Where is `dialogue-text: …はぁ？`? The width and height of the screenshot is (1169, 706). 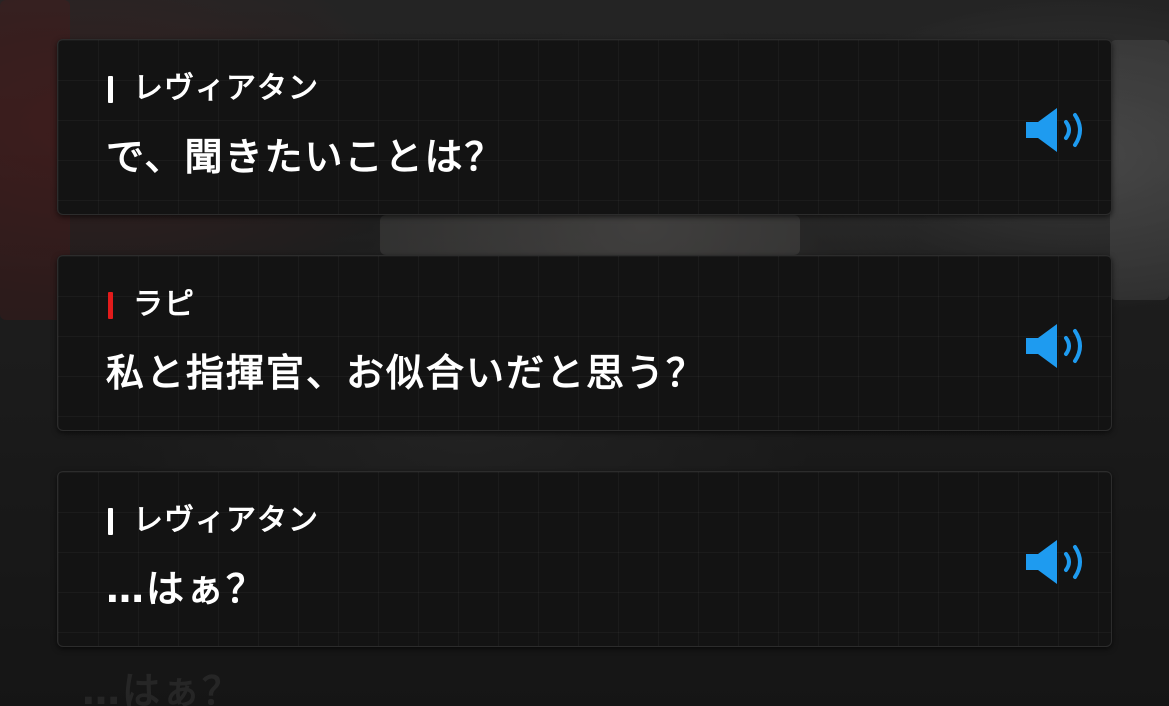 dialogue-text: …はぁ？ is located at coordinates (186, 589).